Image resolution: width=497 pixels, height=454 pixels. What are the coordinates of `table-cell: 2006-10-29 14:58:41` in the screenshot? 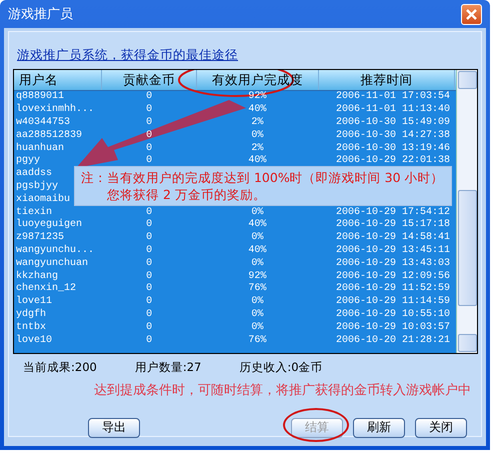 It's located at (393, 238).